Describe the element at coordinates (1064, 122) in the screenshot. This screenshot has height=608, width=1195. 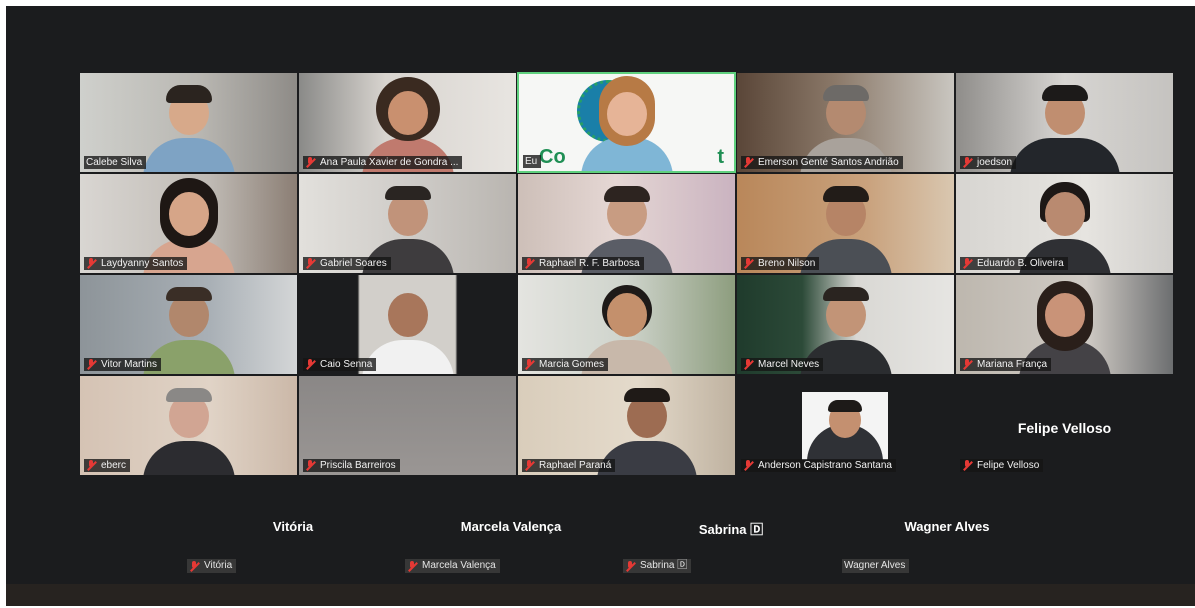
I see `video-tile: joedson` at that location.